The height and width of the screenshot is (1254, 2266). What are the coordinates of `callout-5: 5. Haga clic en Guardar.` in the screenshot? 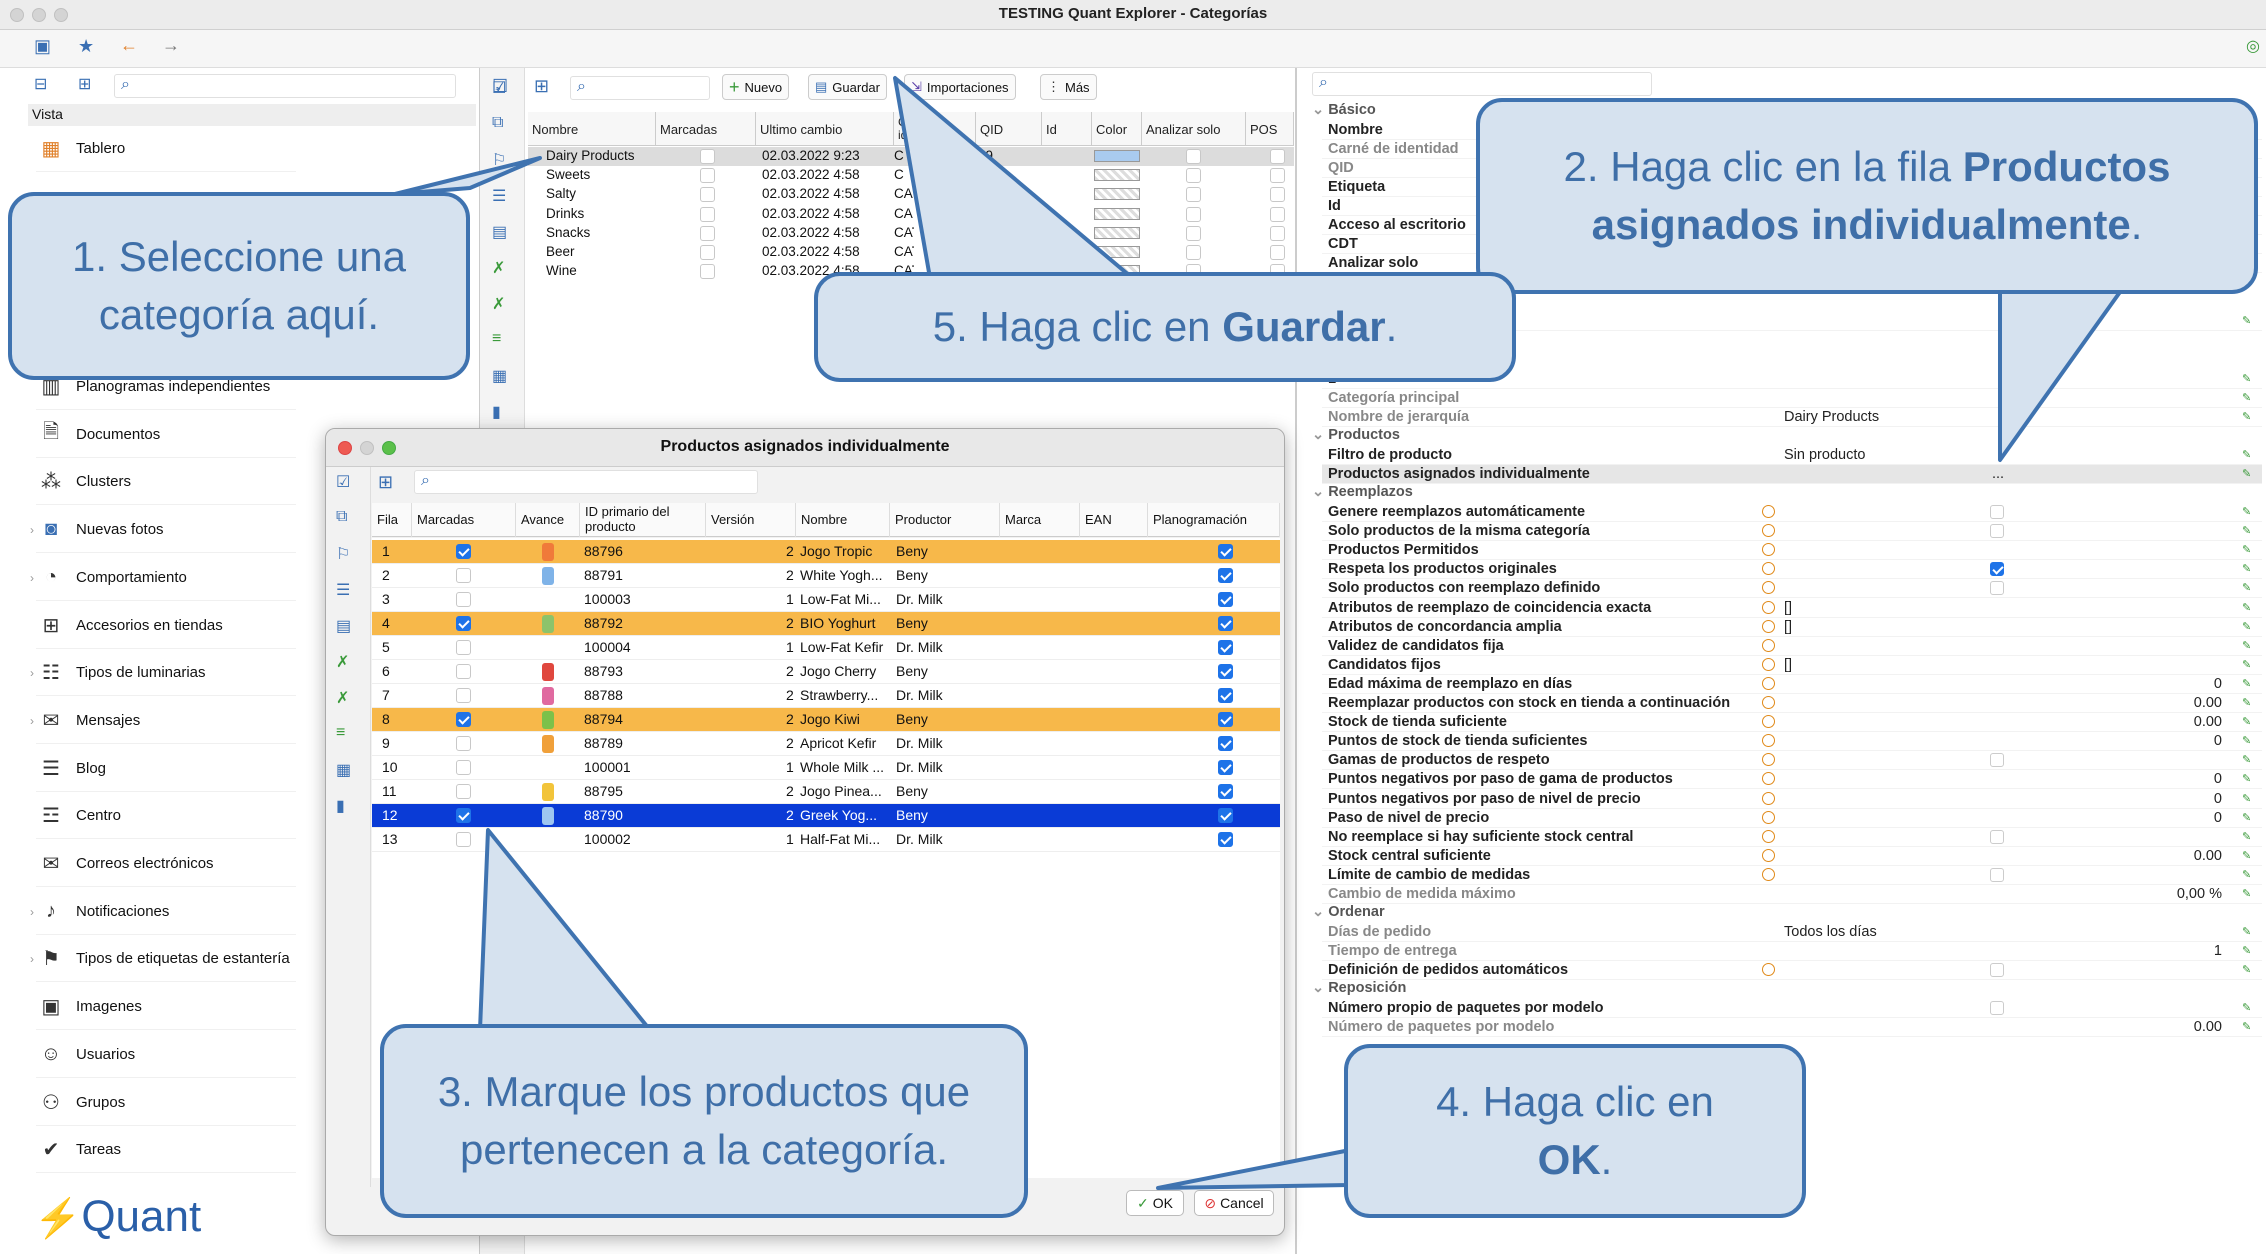 It's located at (1165, 327).